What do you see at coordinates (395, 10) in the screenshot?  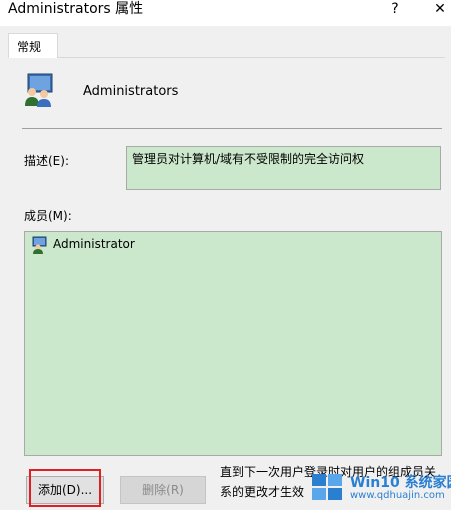 I see `help-button: ?` at bounding box center [395, 10].